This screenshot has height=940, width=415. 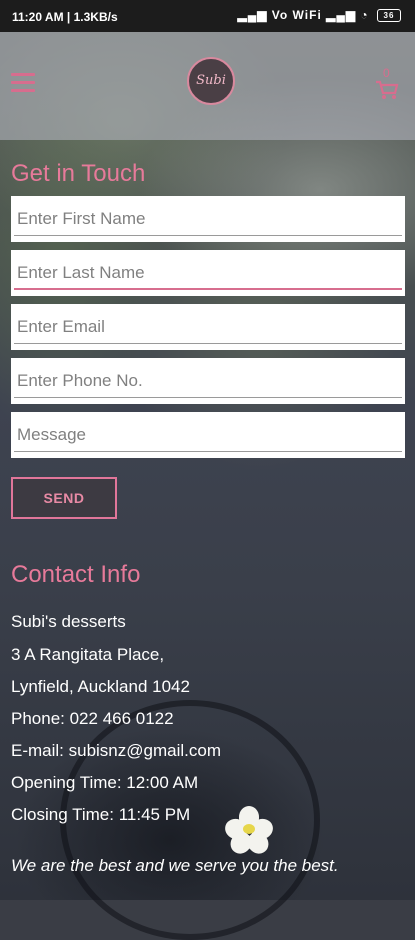 What do you see at coordinates (387, 89) in the screenshot?
I see `shopping-cart-icon` at bounding box center [387, 89].